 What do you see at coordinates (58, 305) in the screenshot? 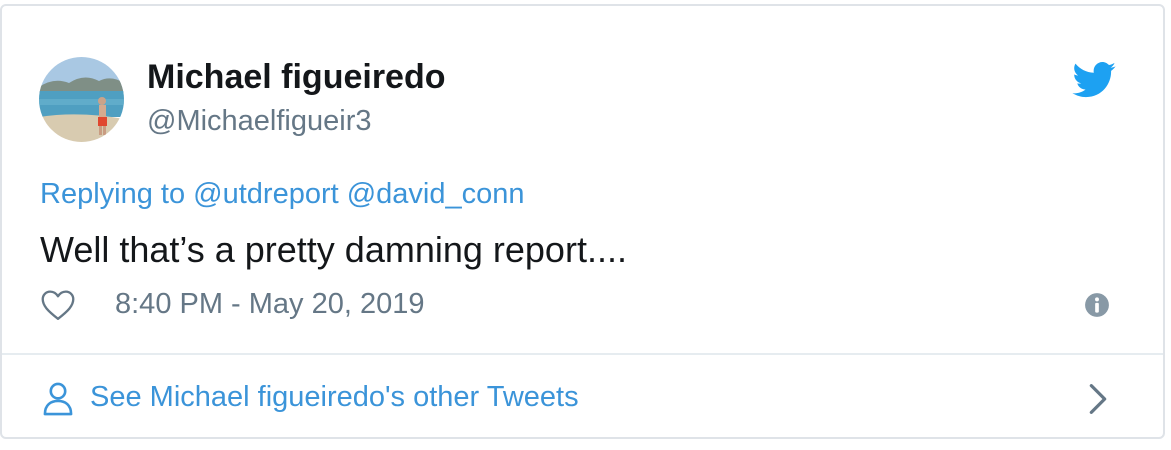
I see `heart-outline-icon` at bounding box center [58, 305].